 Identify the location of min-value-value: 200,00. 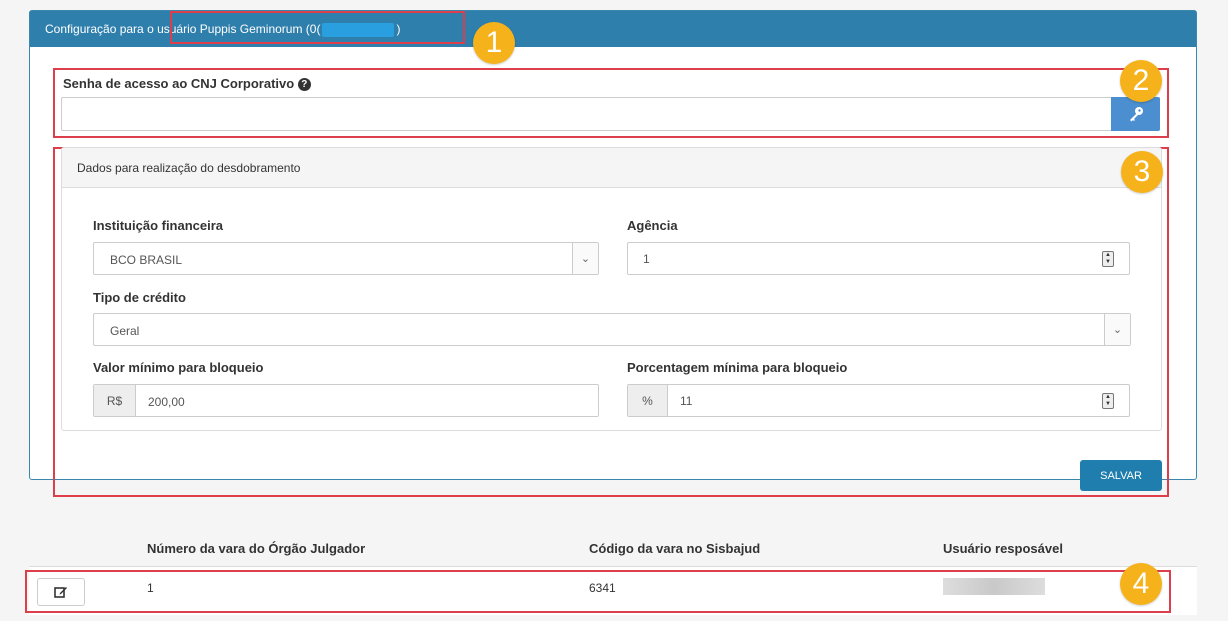
(166, 402).